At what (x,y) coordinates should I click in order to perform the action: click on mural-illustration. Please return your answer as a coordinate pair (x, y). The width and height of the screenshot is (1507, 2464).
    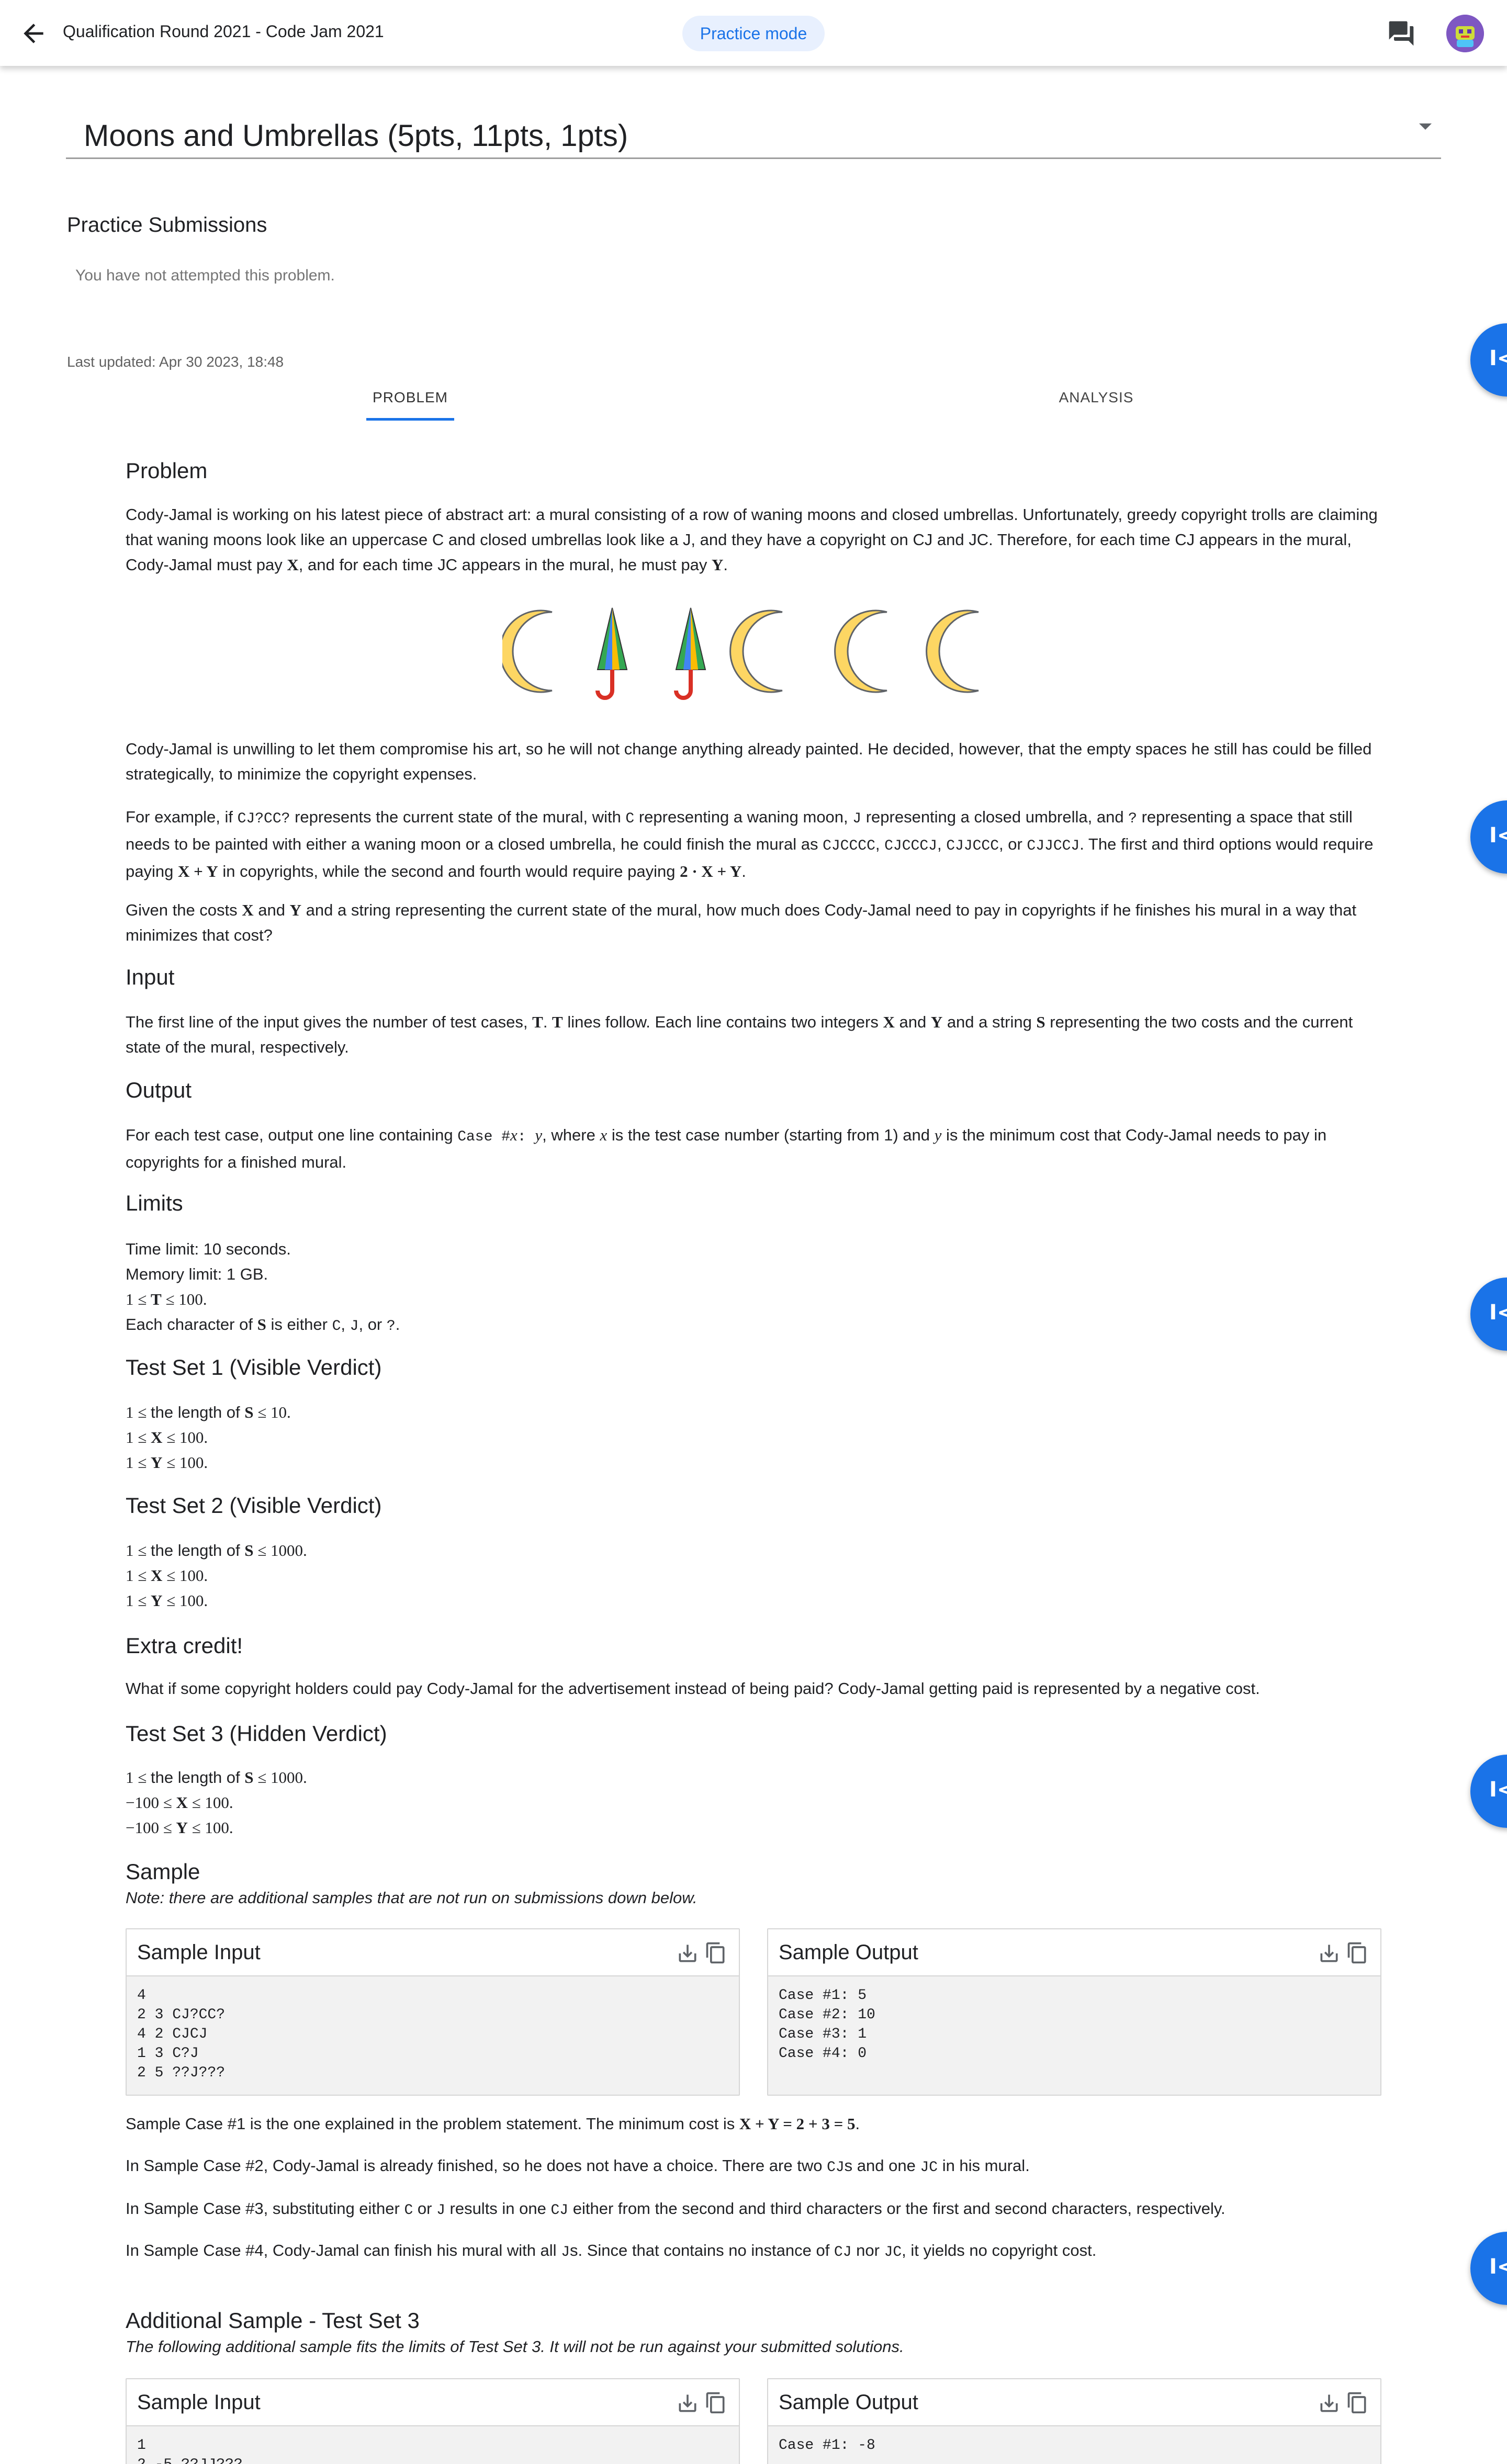
    Looking at the image, I should click on (741, 651).